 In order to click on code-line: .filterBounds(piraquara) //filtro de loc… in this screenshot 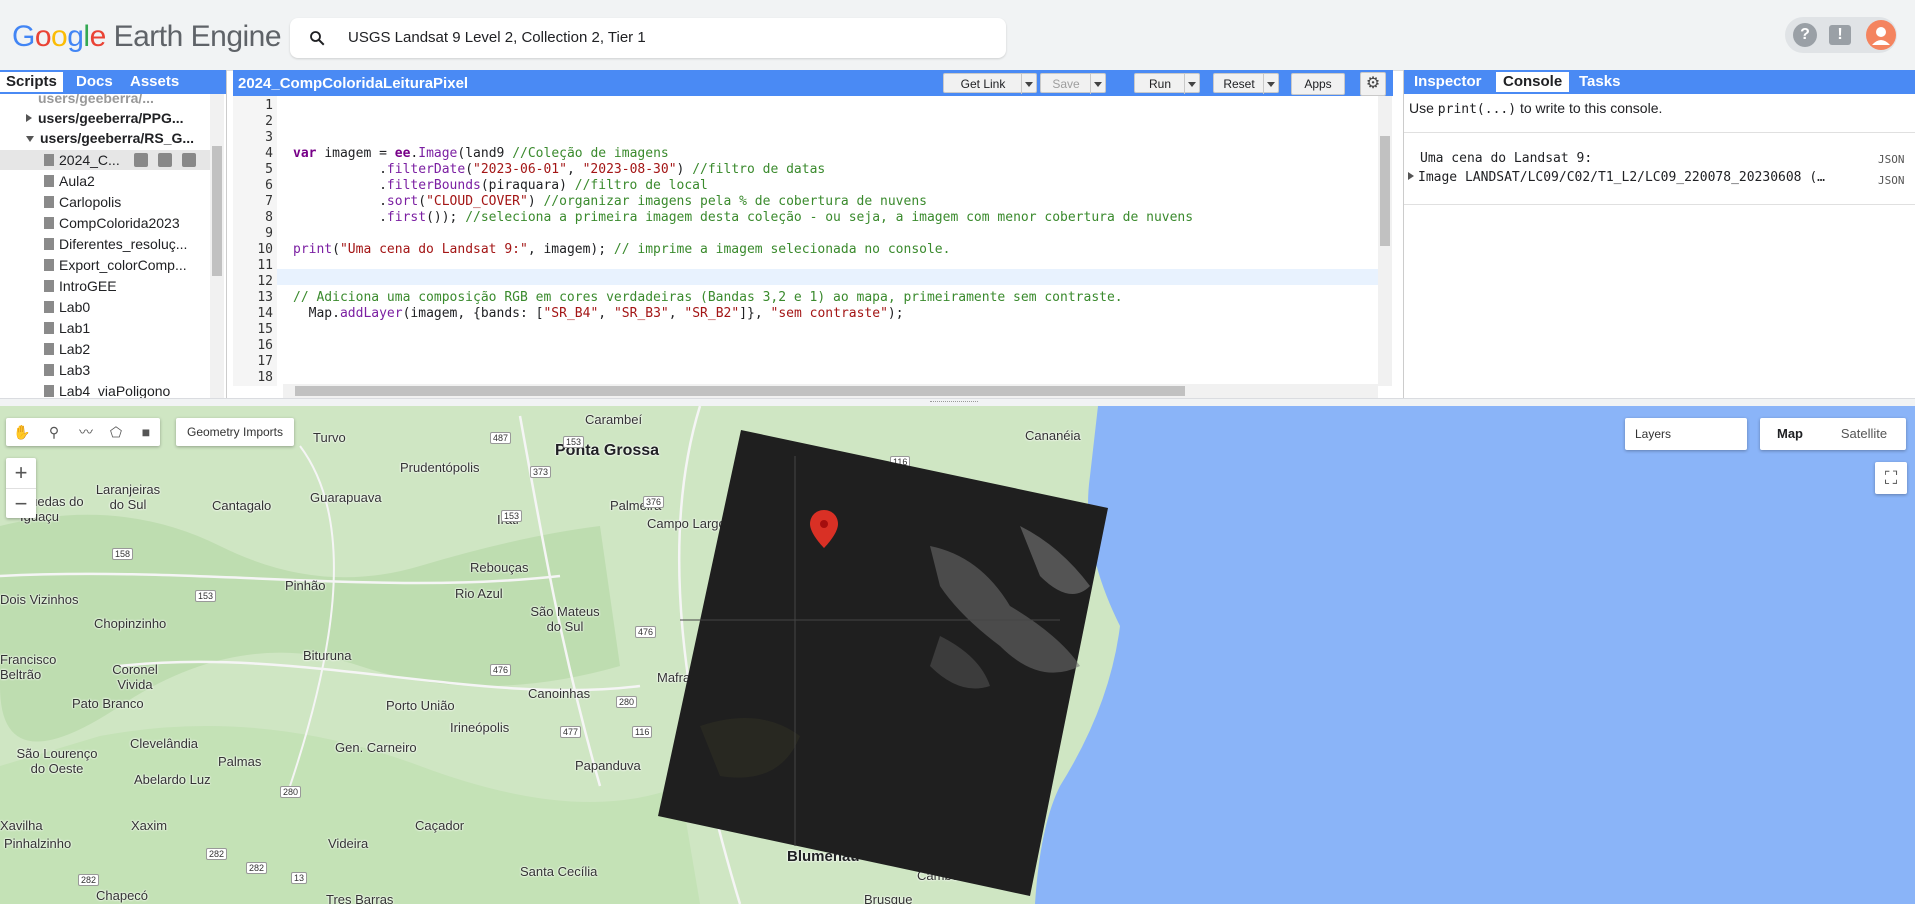, I will do `click(500, 186)`.